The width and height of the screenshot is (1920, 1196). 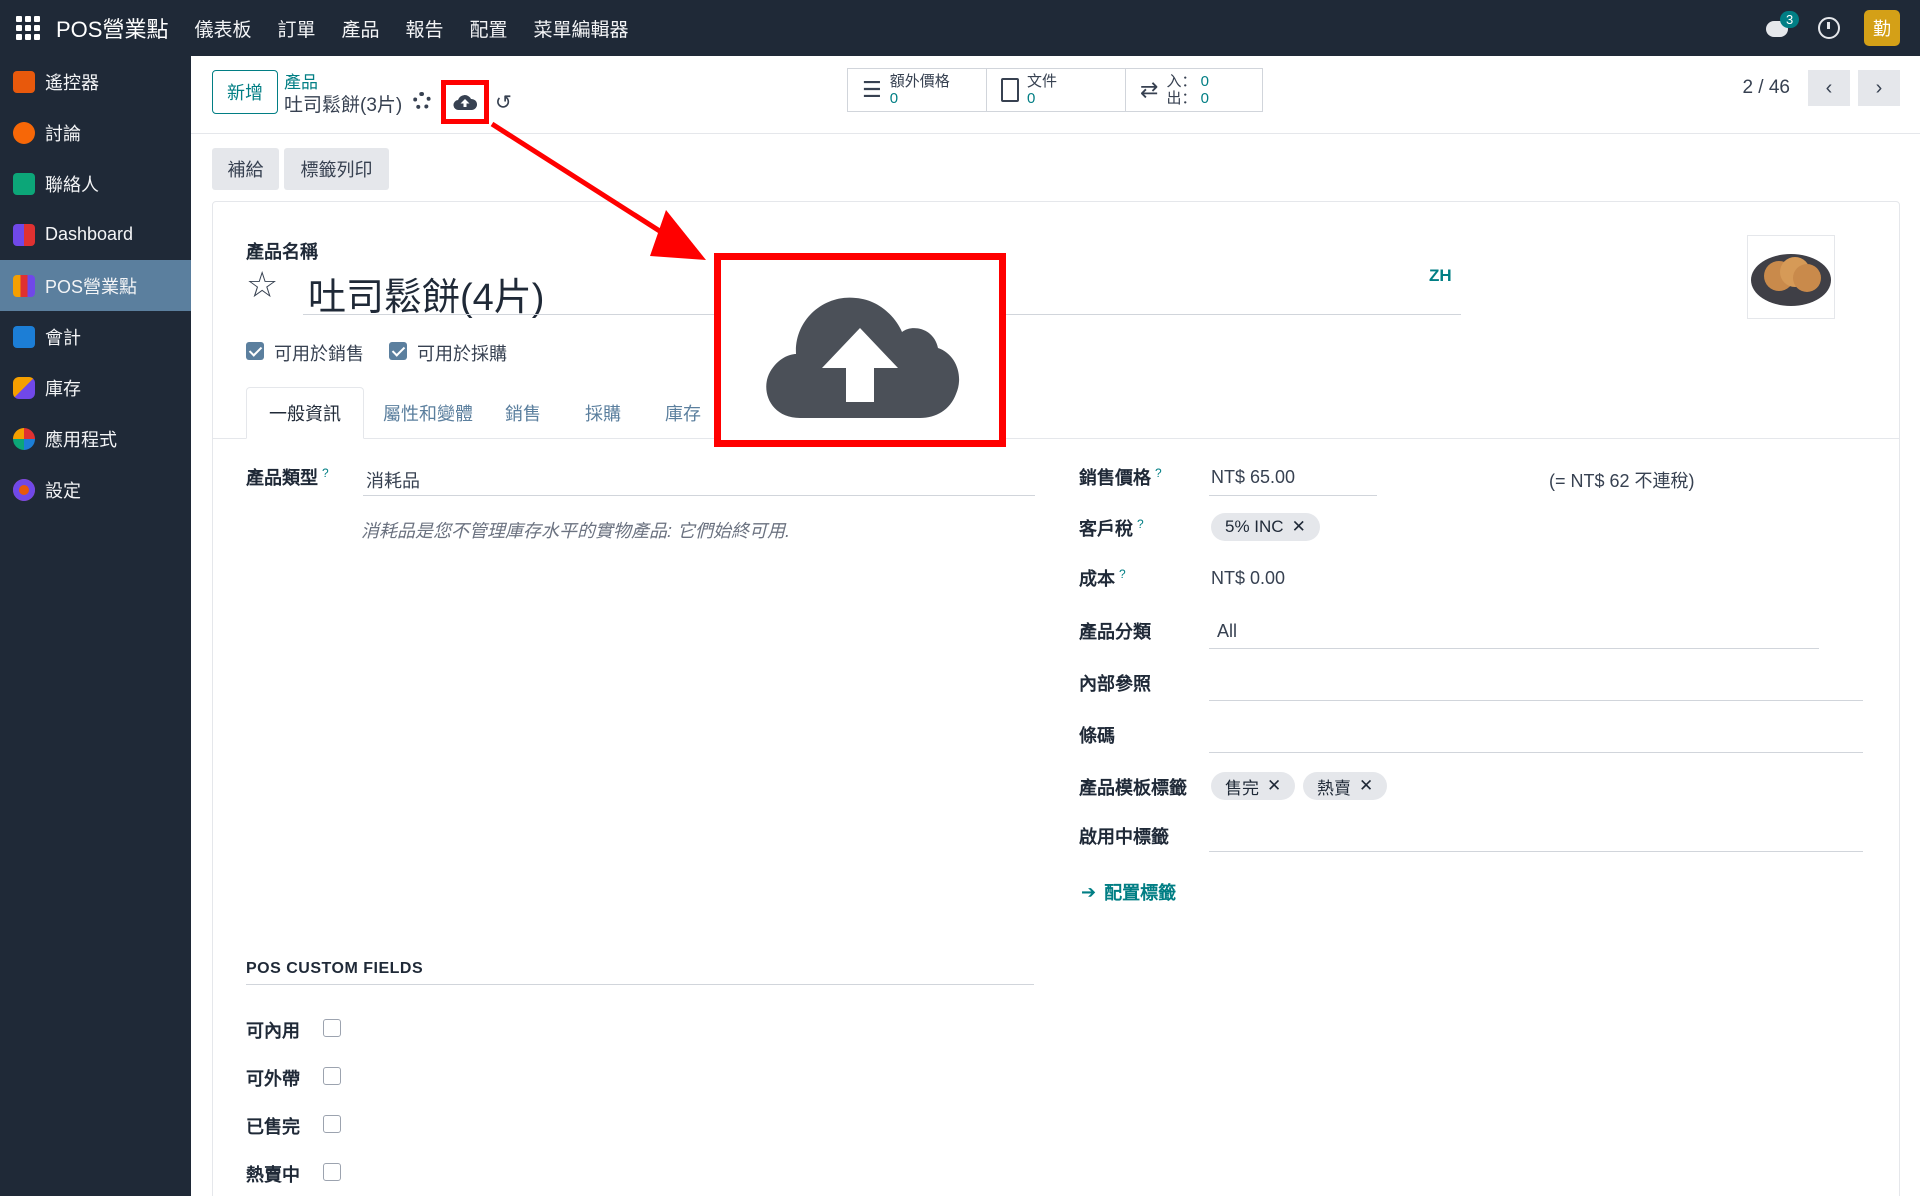 I want to click on internal-reference-label: 內部參照, so click(x=1115, y=684).